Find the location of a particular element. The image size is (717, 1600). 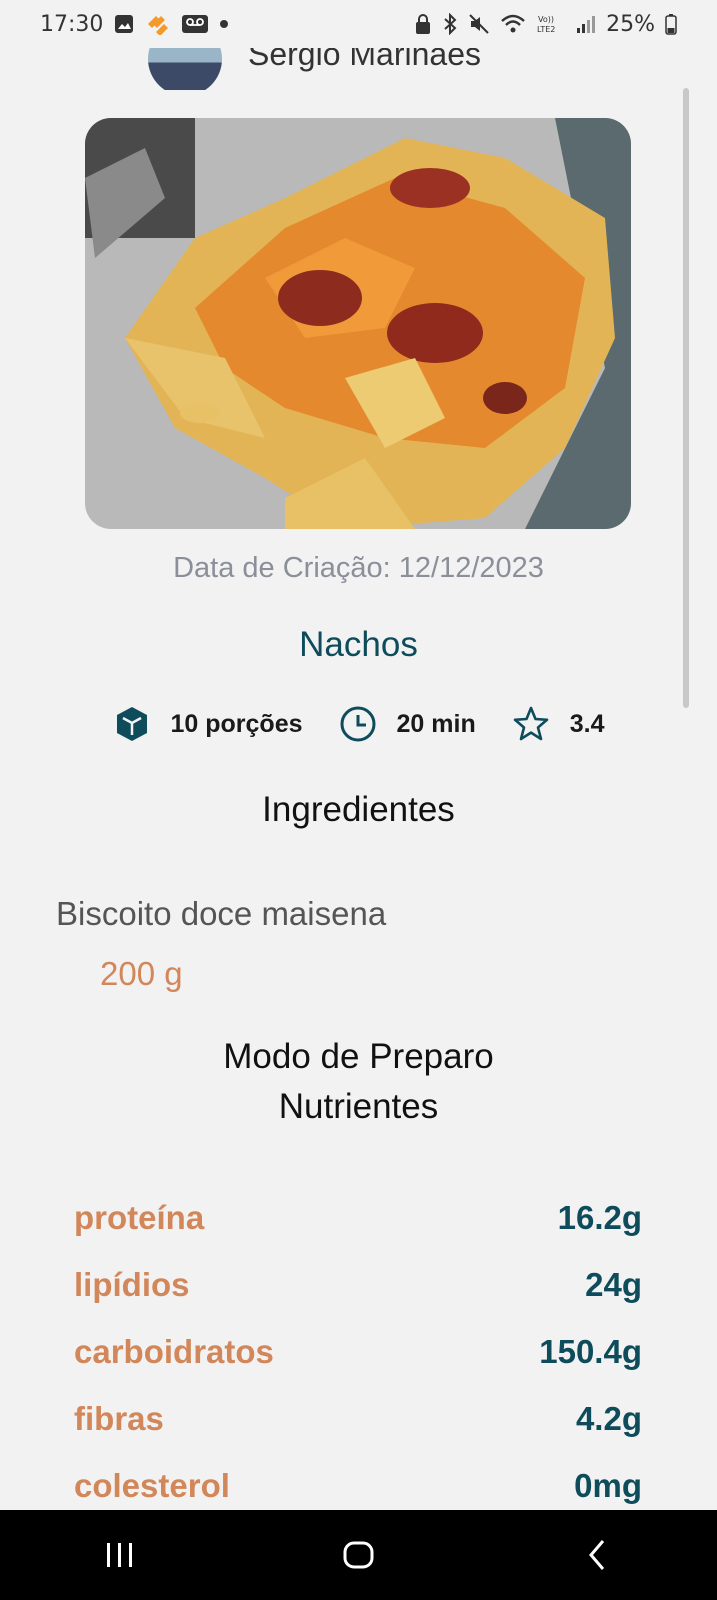

recipe-meta: 10 porções 20 min 3.4 is located at coordinates (358, 724).